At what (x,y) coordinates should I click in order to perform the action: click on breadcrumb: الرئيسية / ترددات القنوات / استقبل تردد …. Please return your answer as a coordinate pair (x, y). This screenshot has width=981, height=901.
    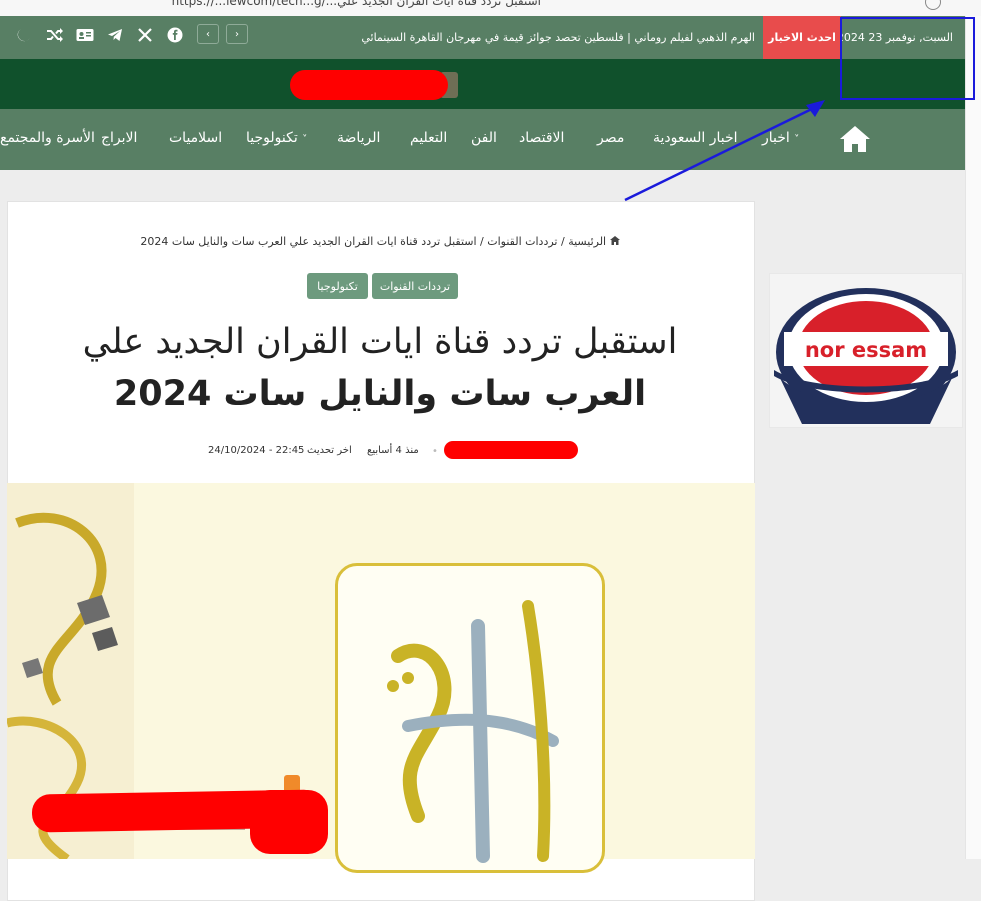
    Looking at the image, I should click on (380, 241).